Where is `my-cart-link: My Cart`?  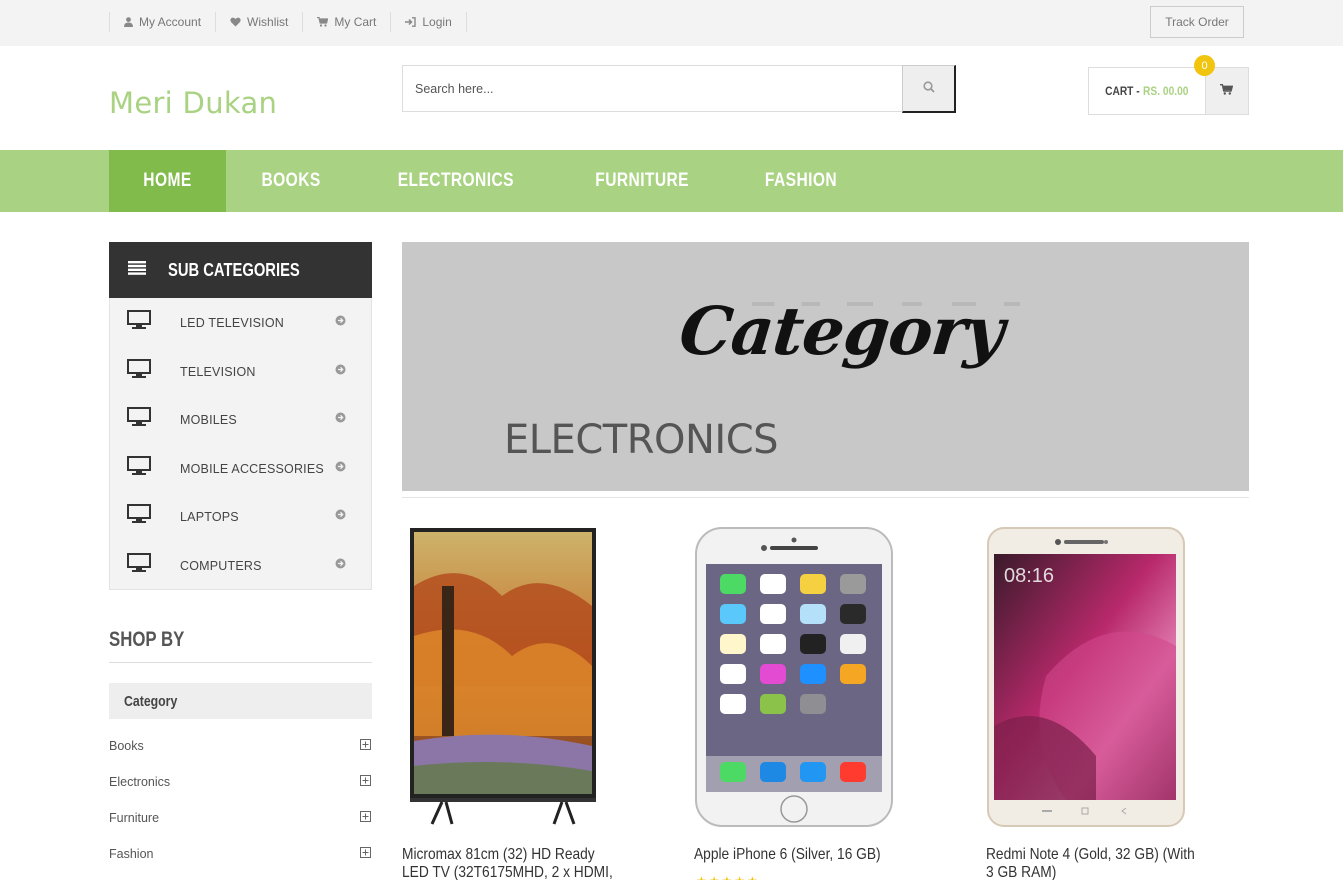
my-cart-link: My Cart is located at coordinates (346, 22).